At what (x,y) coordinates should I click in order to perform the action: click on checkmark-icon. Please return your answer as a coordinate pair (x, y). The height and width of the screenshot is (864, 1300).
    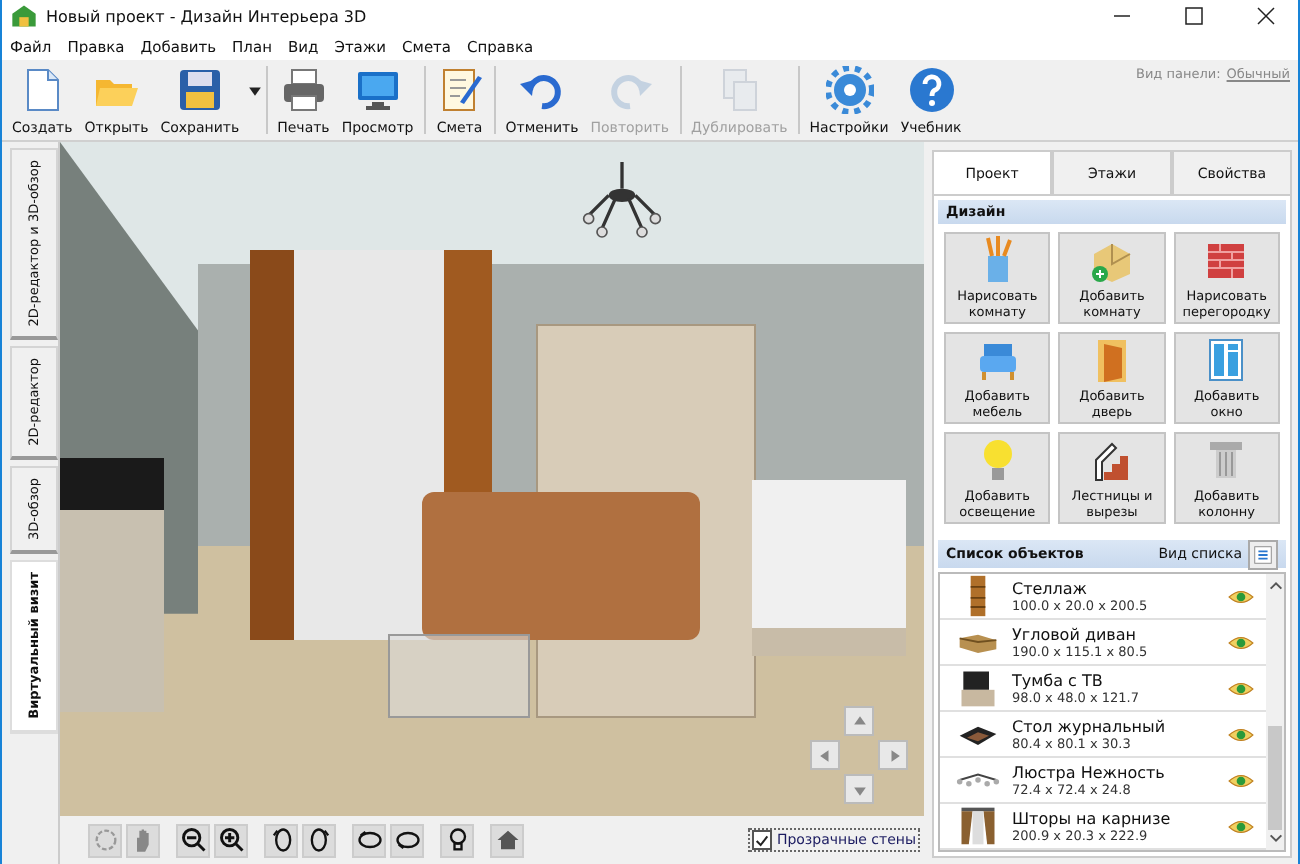
    Looking at the image, I should click on (762, 840).